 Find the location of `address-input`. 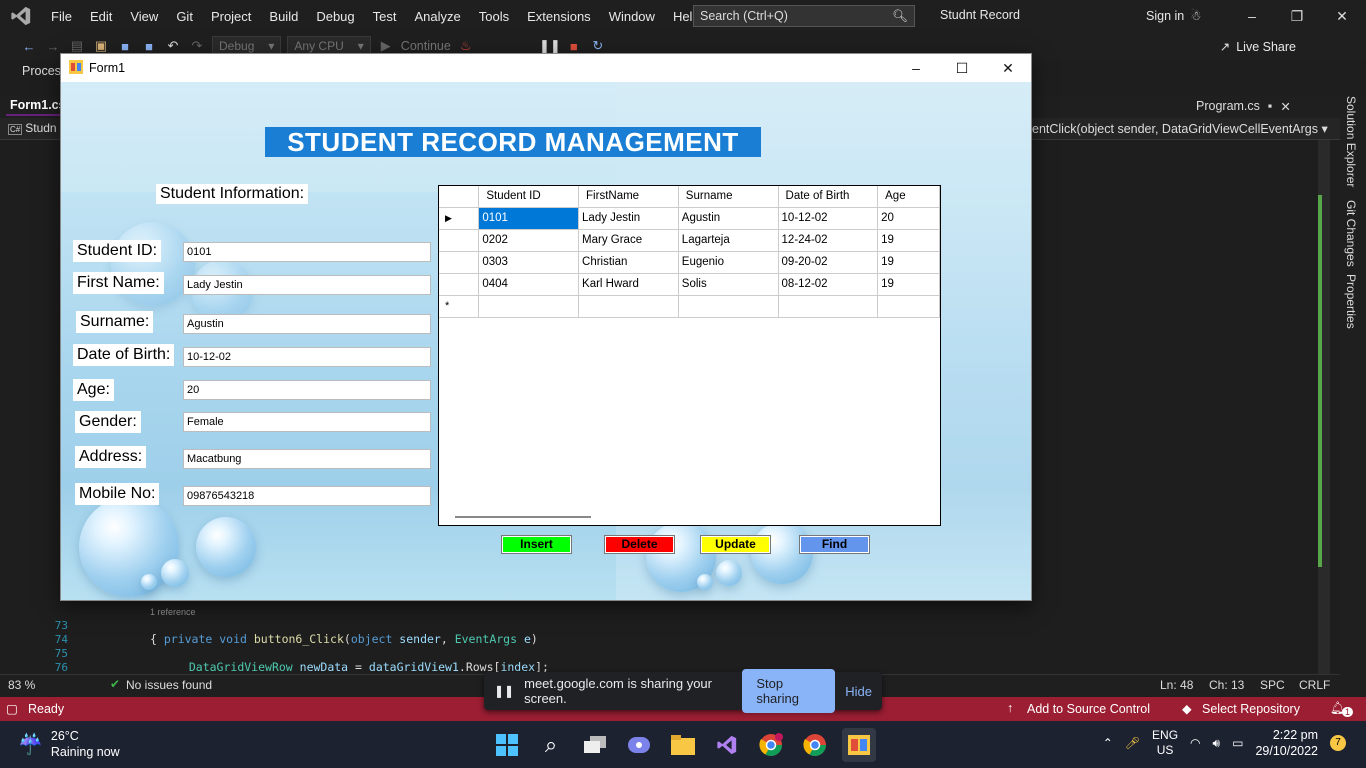

address-input is located at coordinates (307, 459).